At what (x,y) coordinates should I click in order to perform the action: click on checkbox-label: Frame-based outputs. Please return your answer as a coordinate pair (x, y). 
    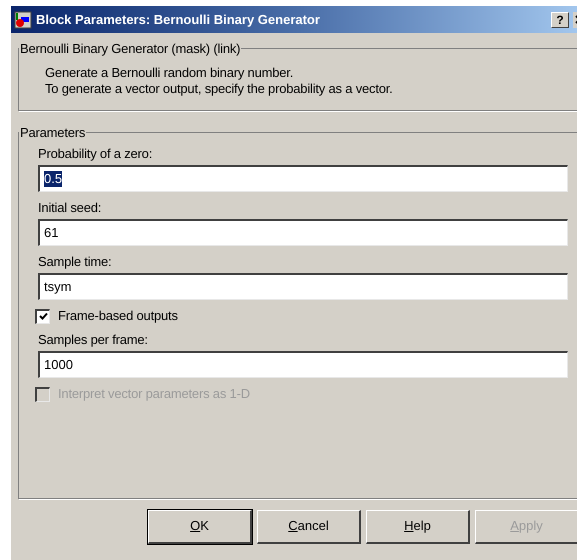
    Looking at the image, I should click on (118, 316).